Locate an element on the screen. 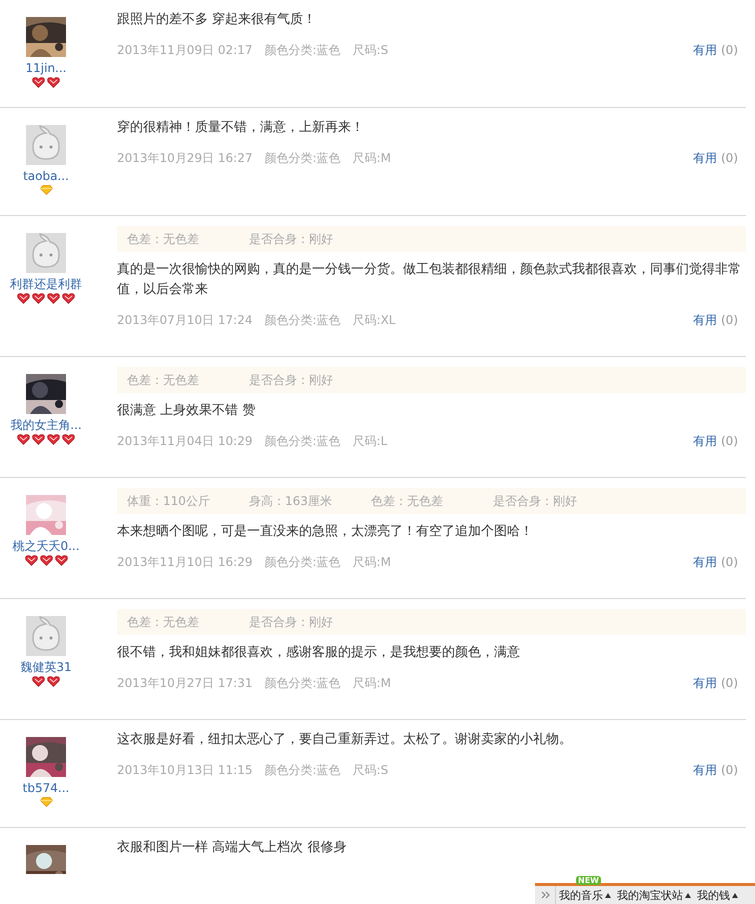 The height and width of the screenshot is (904, 755). toolbar-item: 我的淘宝状站 is located at coordinates (654, 895).